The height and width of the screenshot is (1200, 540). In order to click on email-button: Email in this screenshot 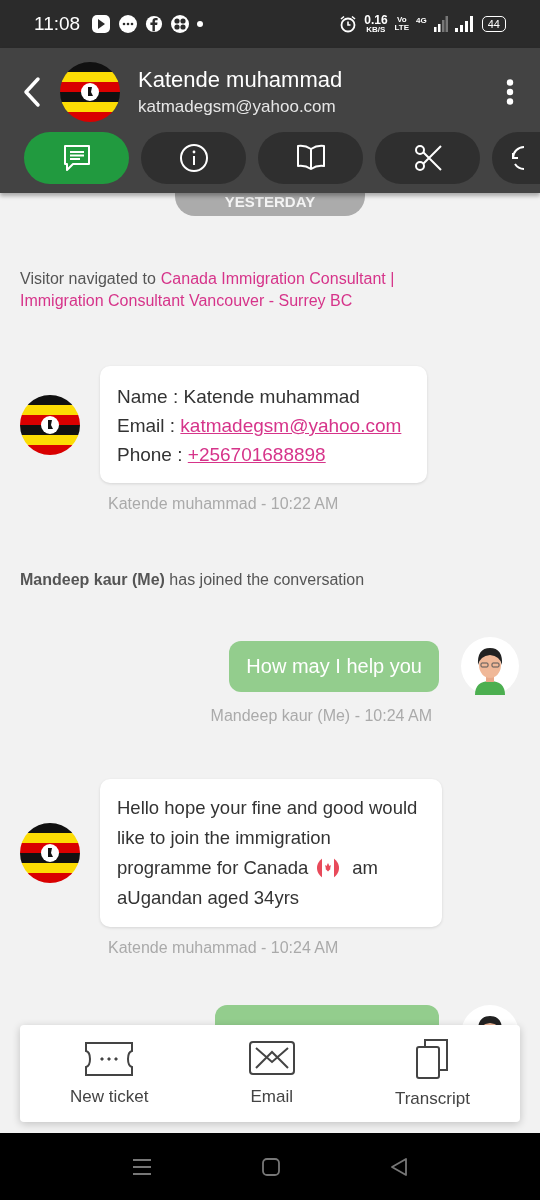, I will do `click(271, 1073)`.